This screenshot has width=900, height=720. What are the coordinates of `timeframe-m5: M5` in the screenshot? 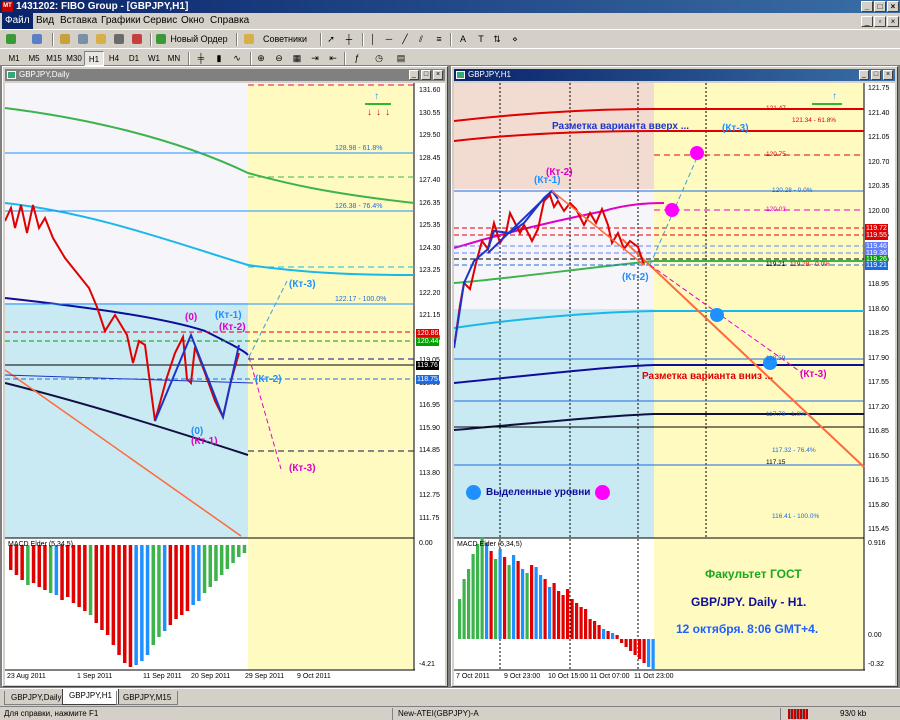 It's located at (34, 58).